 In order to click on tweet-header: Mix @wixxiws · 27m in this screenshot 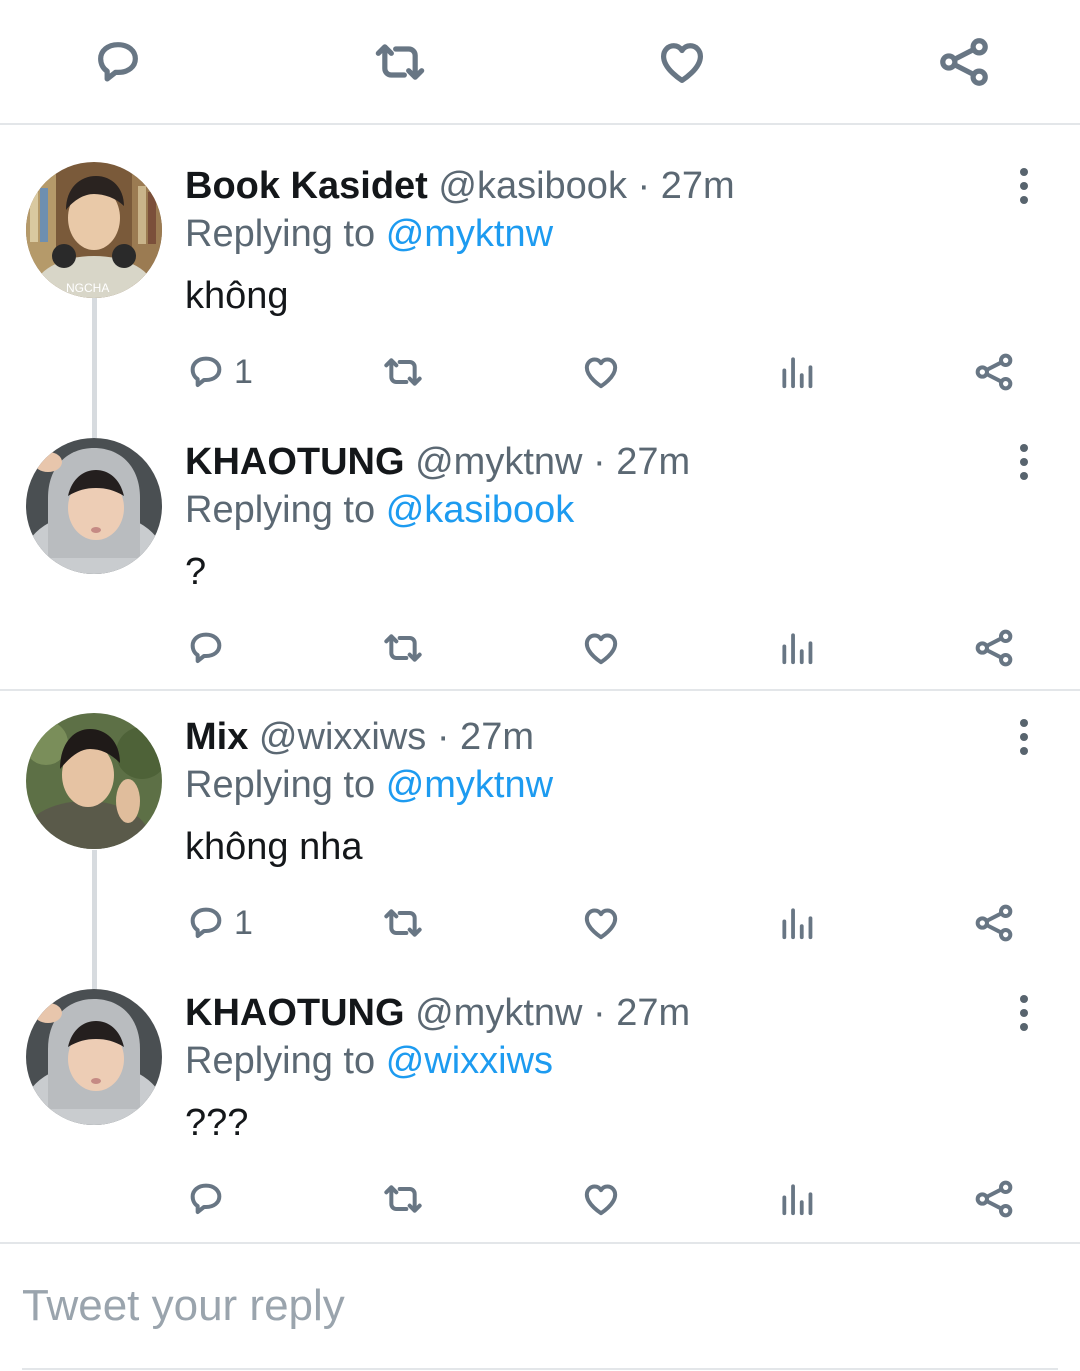, I will do `click(359, 737)`.